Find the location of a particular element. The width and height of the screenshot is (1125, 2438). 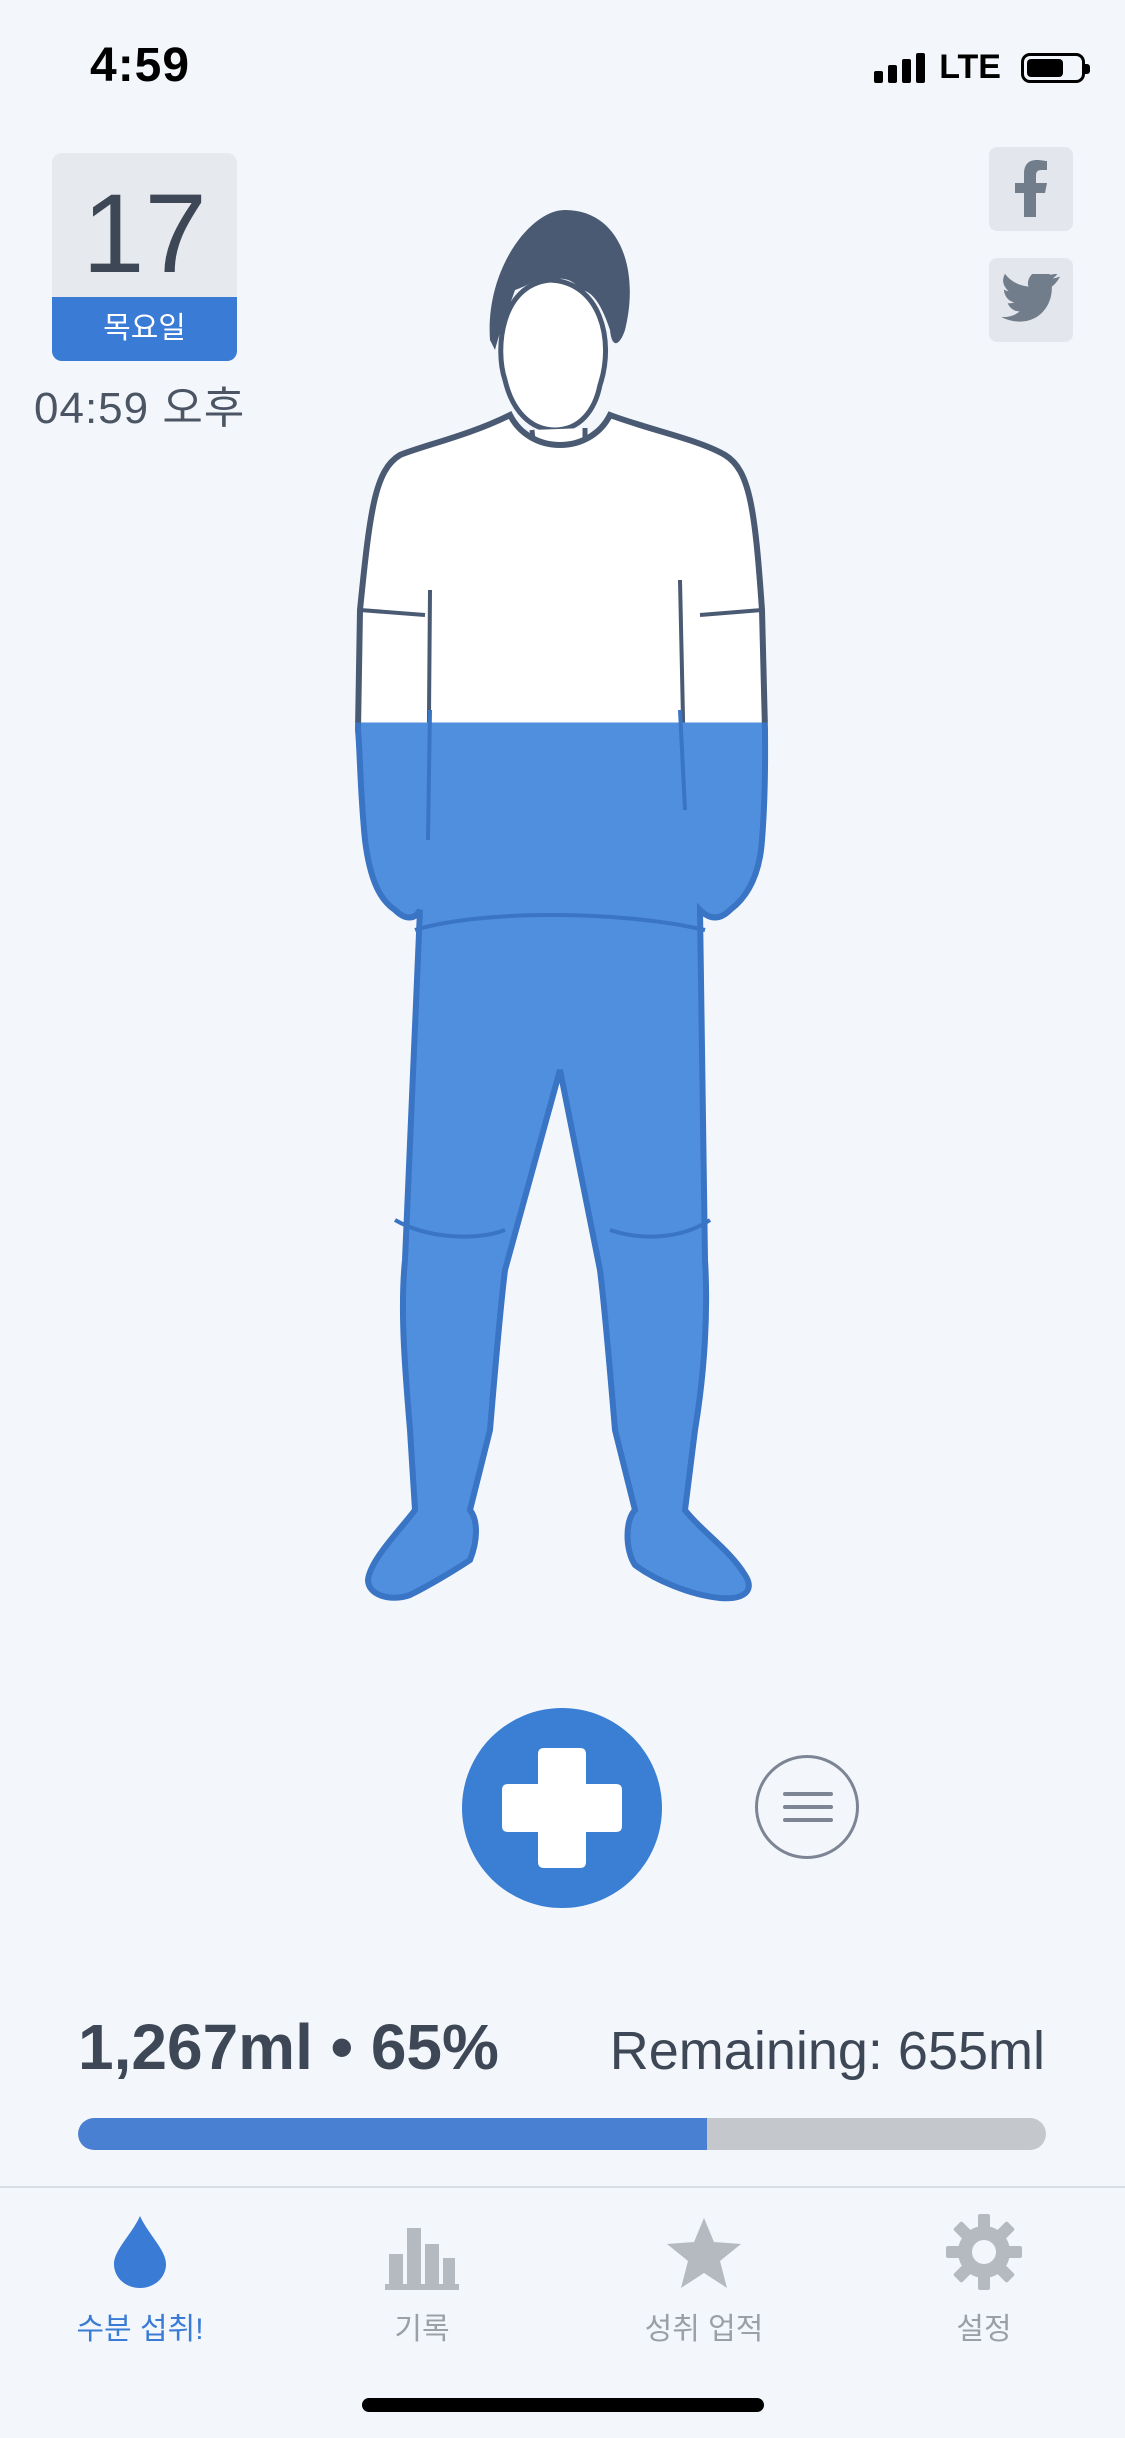

status-indicators: LTE is located at coordinates (982, 67).